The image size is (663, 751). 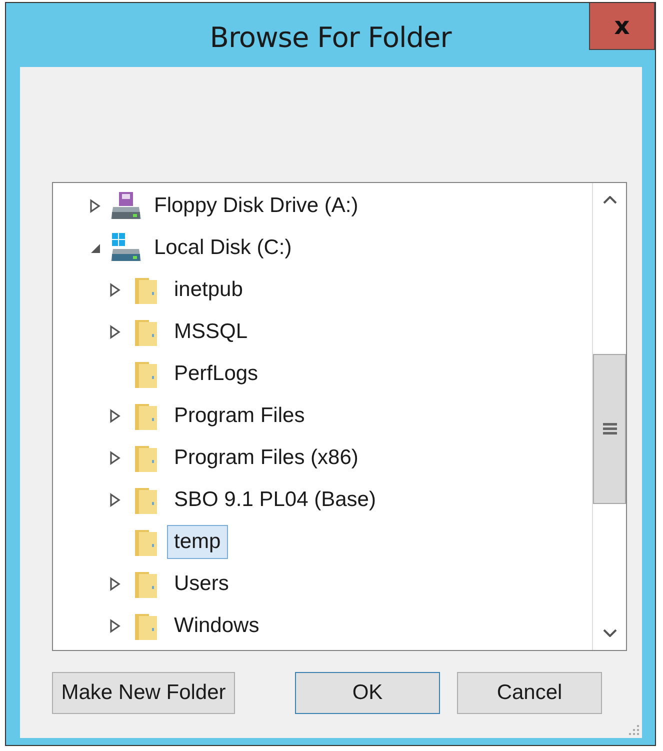 What do you see at coordinates (211, 332) in the screenshot?
I see `tree-item: MSSQL` at bounding box center [211, 332].